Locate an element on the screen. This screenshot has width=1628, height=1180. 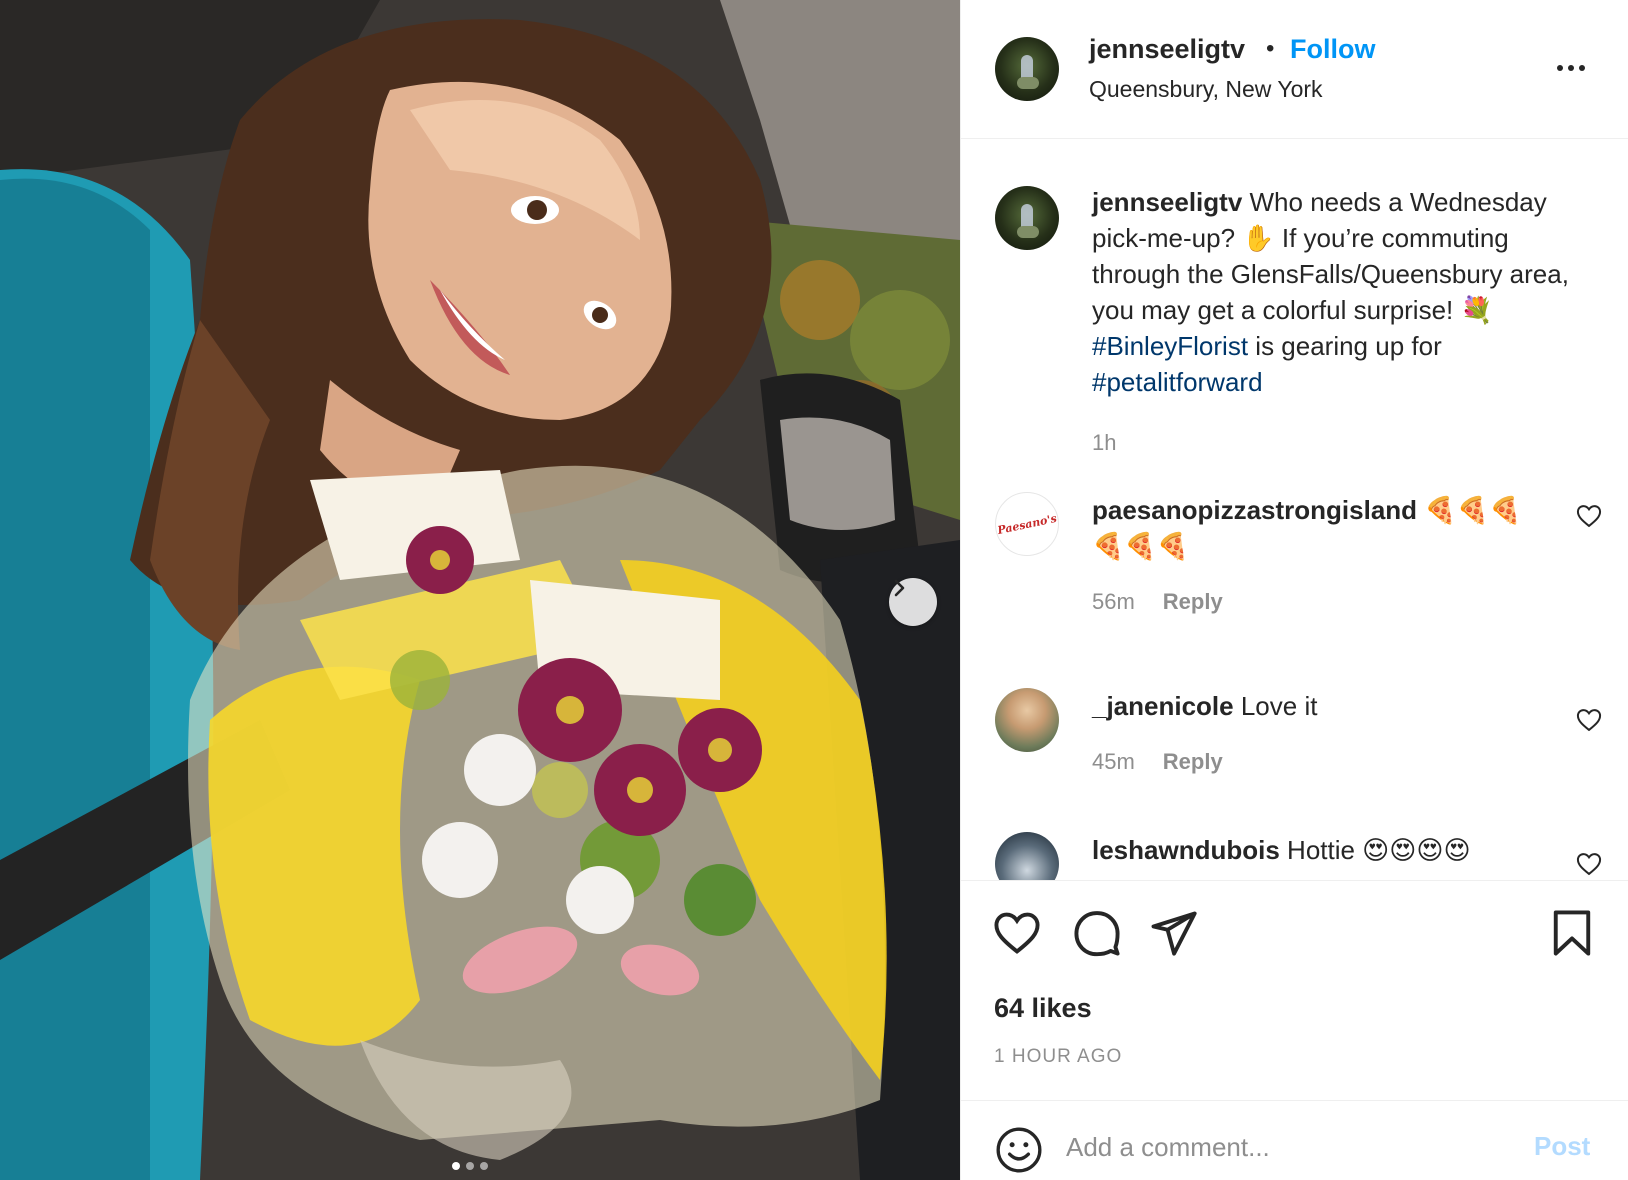
more-horizontal-icon is located at coordinates (1560, 68).